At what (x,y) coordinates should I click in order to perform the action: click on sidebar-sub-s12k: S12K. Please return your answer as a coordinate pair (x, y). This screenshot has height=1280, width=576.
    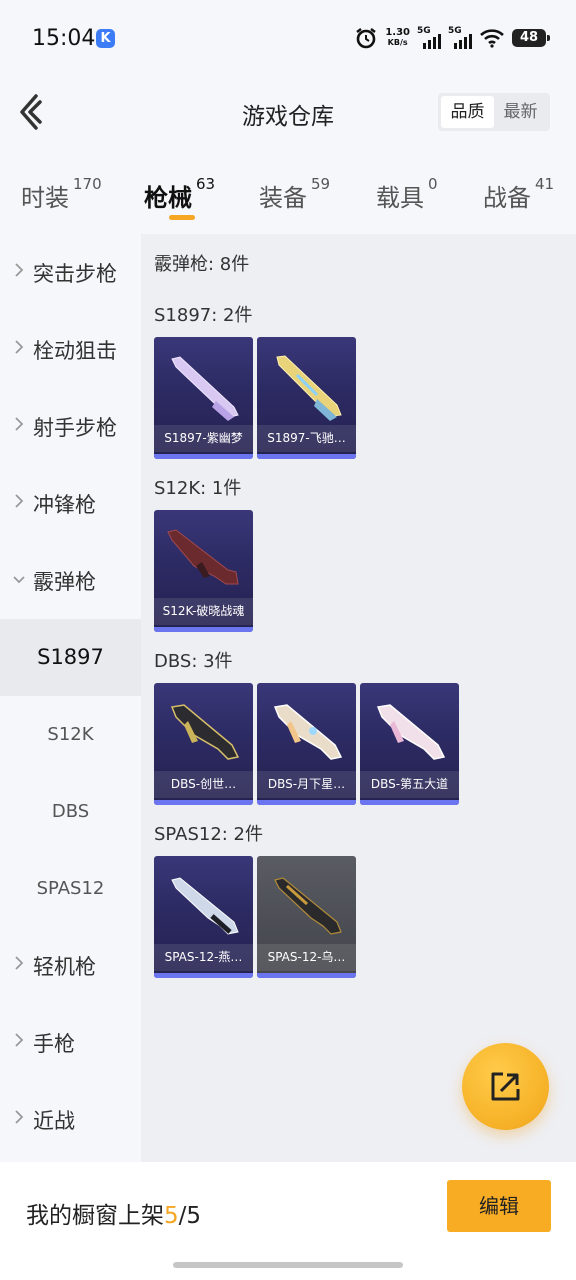
    Looking at the image, I should click on (70, 734).